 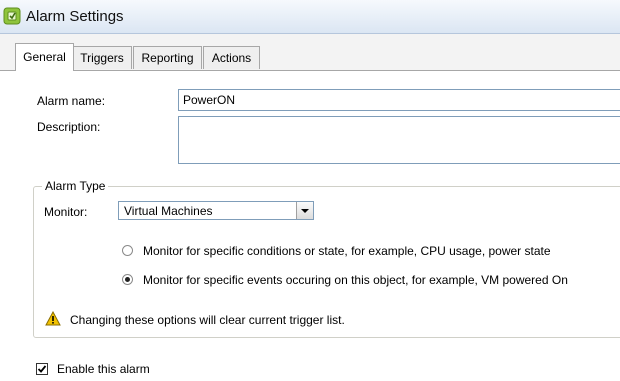 I want to click on monitor-label: Monitor:, so click(x=66, y=212).